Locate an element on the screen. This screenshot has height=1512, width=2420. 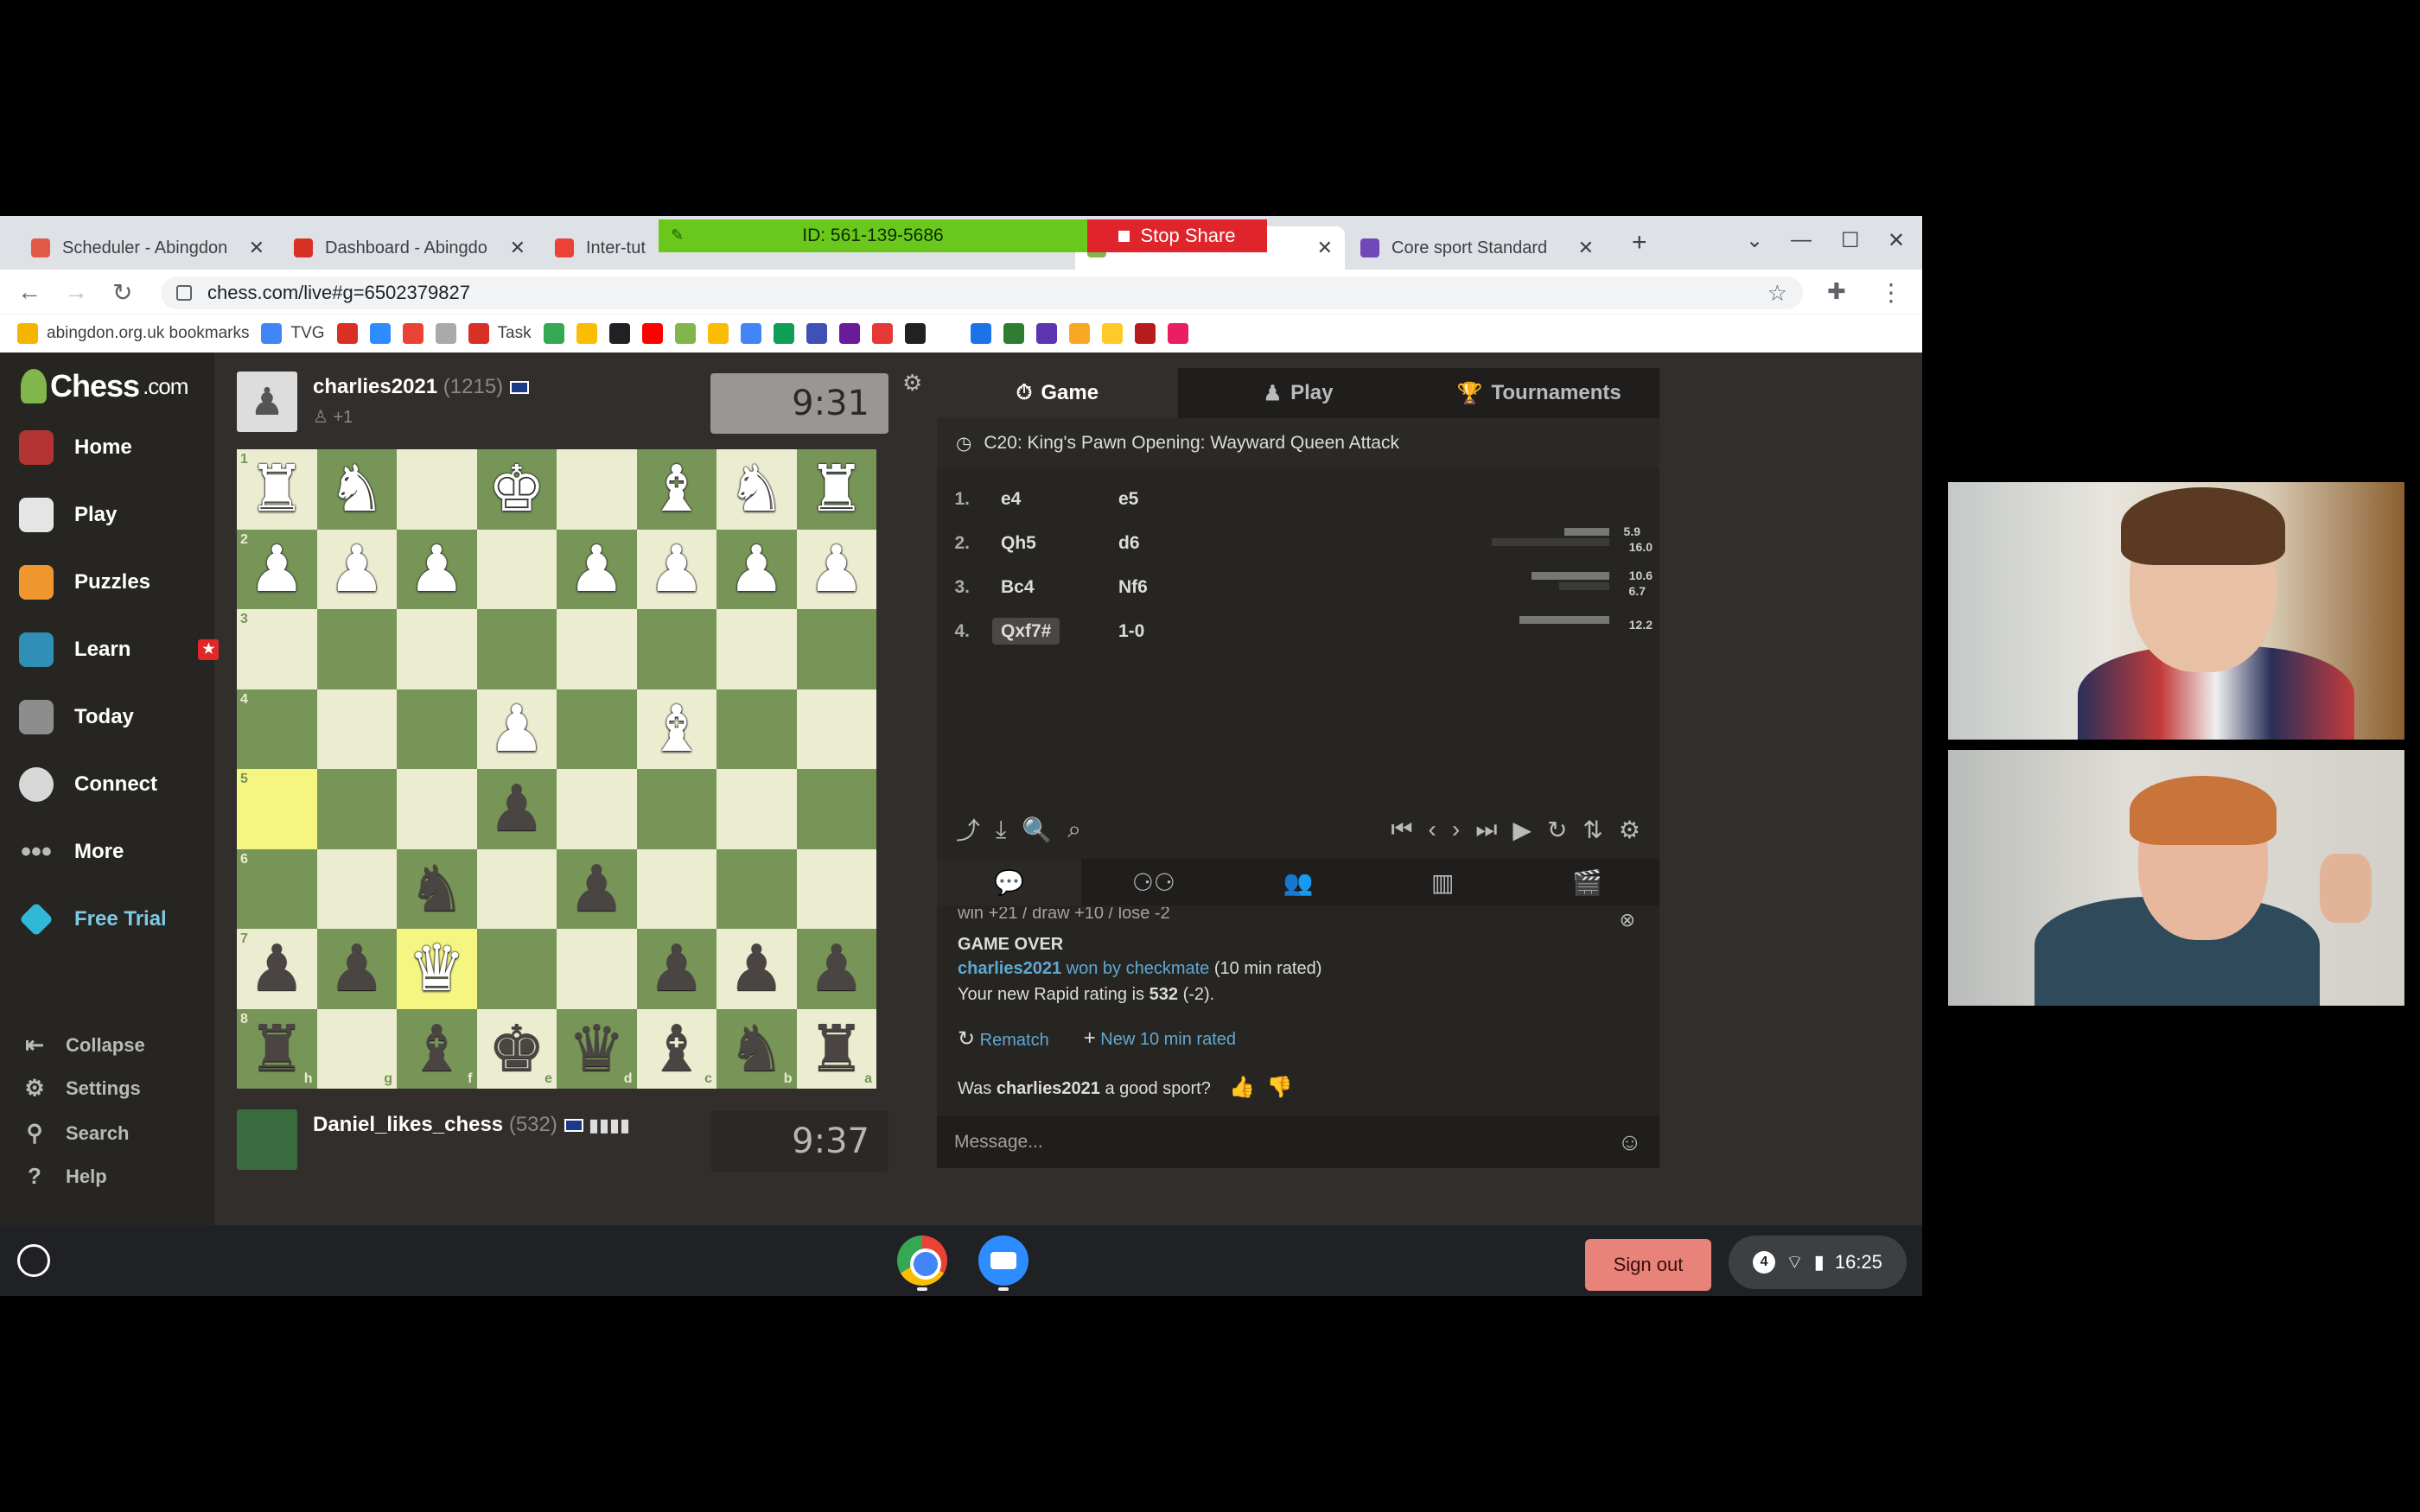
board-square: ♜ is located at coordinates (836, 490).